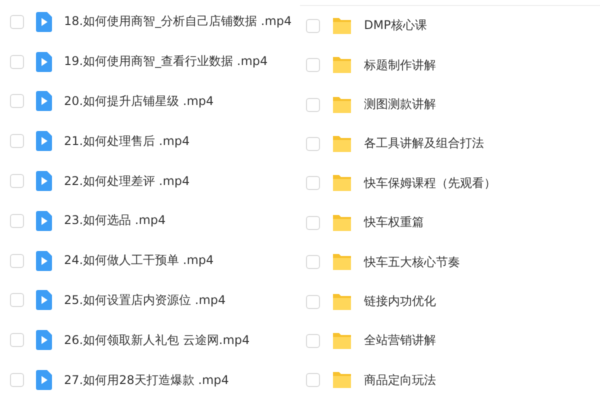 The image size is (600, 400). What do you see at coordinates (127, 181) in the screenshot?
I see `file-name: 22.如何处理差评 .mp4` at bounding box center [127, 181].